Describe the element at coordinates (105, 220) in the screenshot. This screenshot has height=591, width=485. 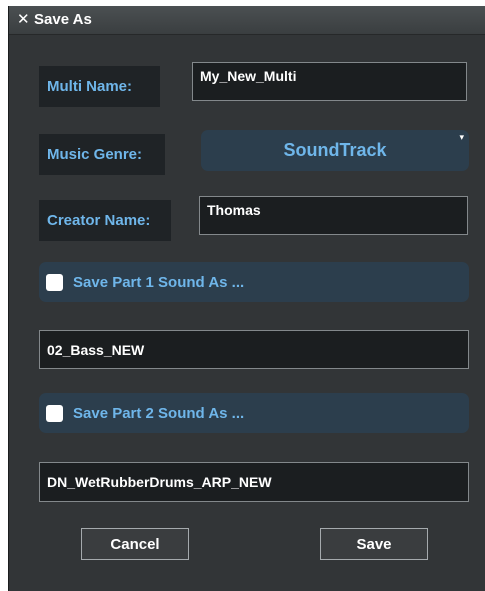
I see `creator-name-label: Creator Name:` at that location.